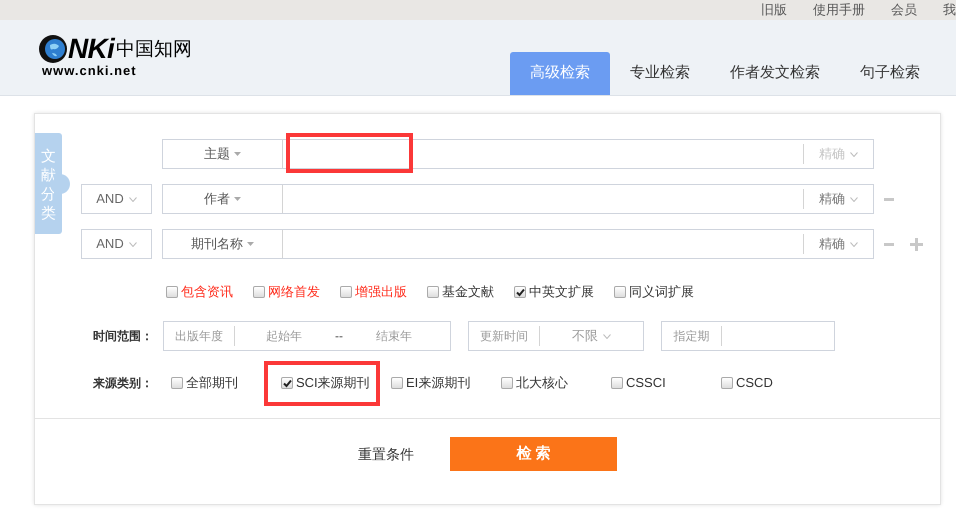 The height and width of the screenshot is (511, 956). Describe the element at coordinates (692, 336) in the screenshot. I see `field-caption: 指定期` at that location.